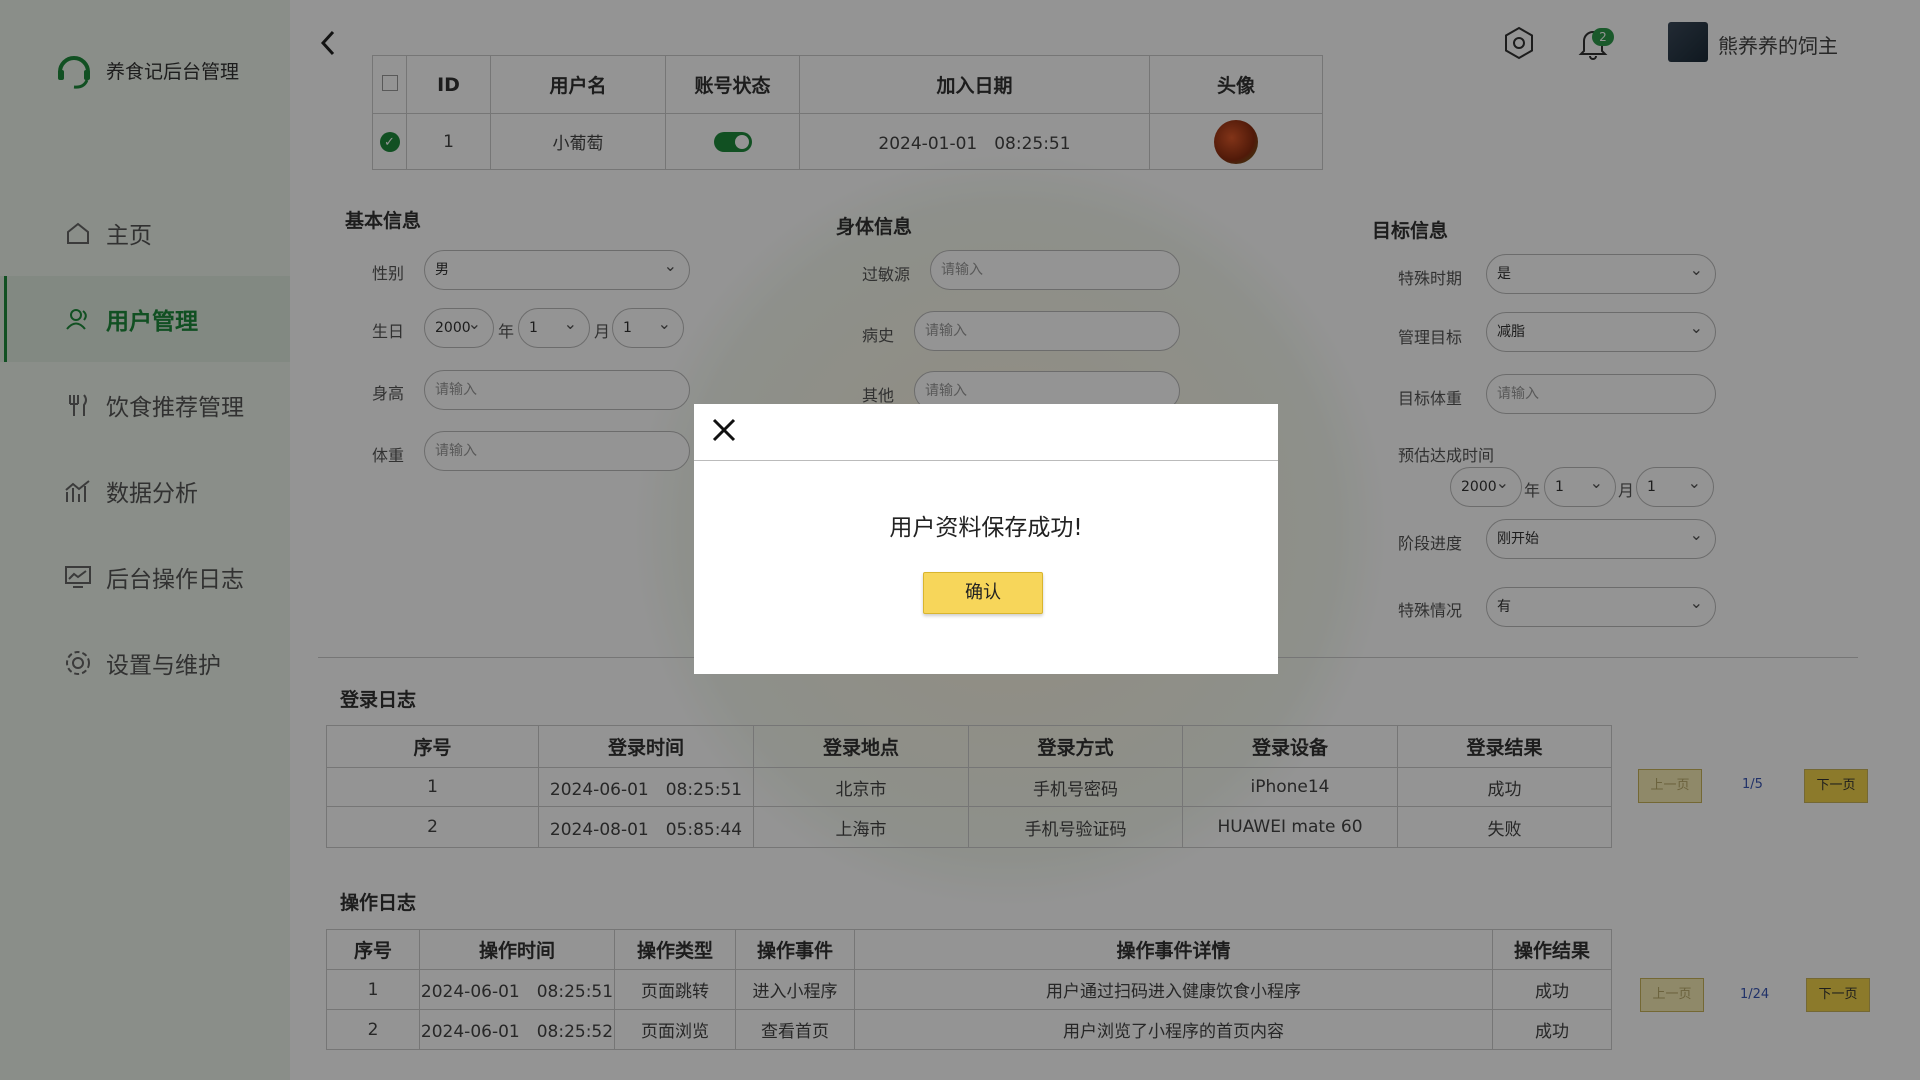 This screenshot has width=1920, height=1080. I want to click on dialog-message: 用户资料保存成功!, so click(986, 528).